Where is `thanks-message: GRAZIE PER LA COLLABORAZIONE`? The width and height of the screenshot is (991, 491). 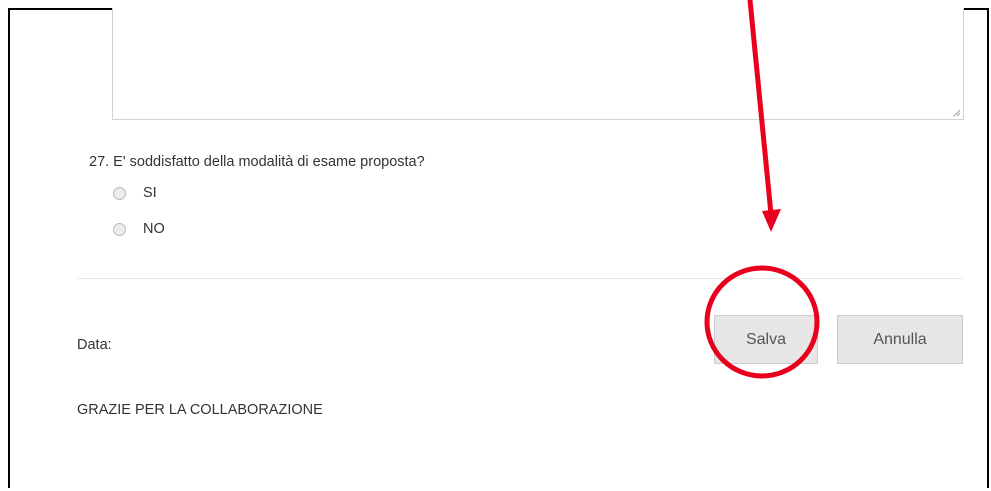
thanks-message: GRAZIE PER LA COLLABORAZIONE is located at coordinates (200, 410).